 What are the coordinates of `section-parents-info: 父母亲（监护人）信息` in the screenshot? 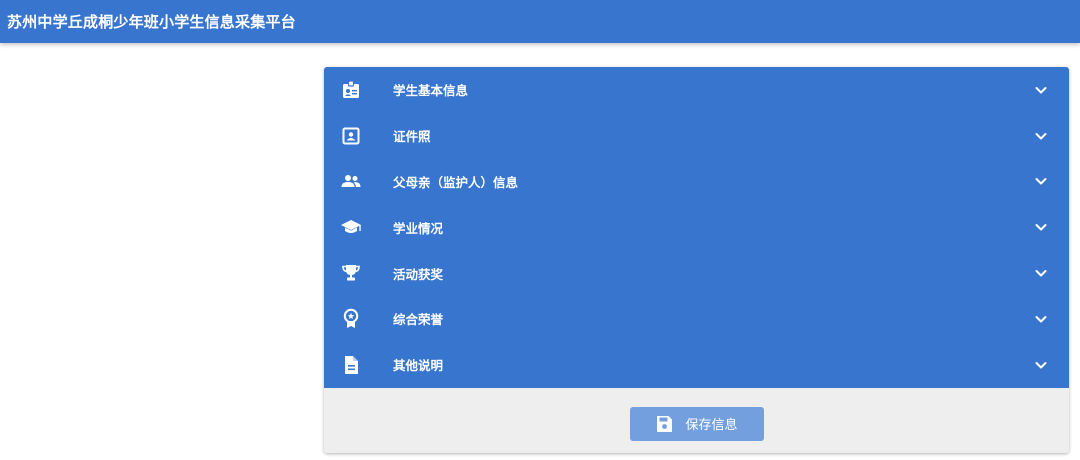 It's located at (696, 181).